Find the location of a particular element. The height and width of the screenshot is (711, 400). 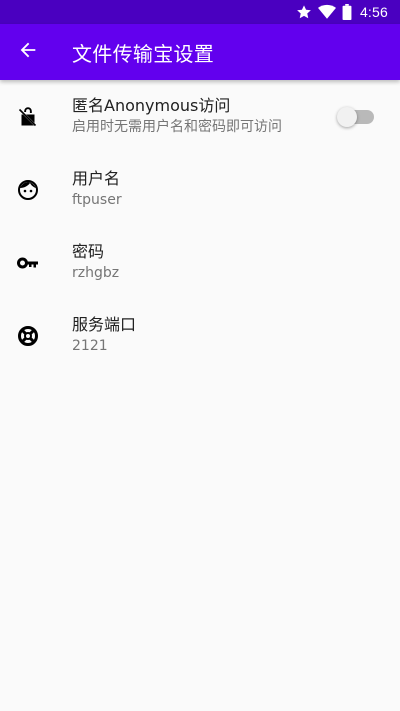

pref-anonymous-access: 匿名Anonymous访问 启用时无需用户名和密码即可访问 is located at coordinates (200, 116).